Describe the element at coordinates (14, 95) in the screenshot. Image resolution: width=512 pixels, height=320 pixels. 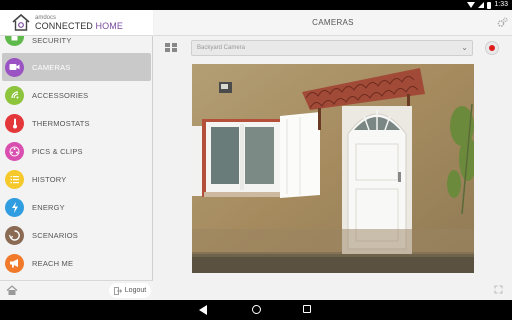
I see `wifi-icon` at that location.